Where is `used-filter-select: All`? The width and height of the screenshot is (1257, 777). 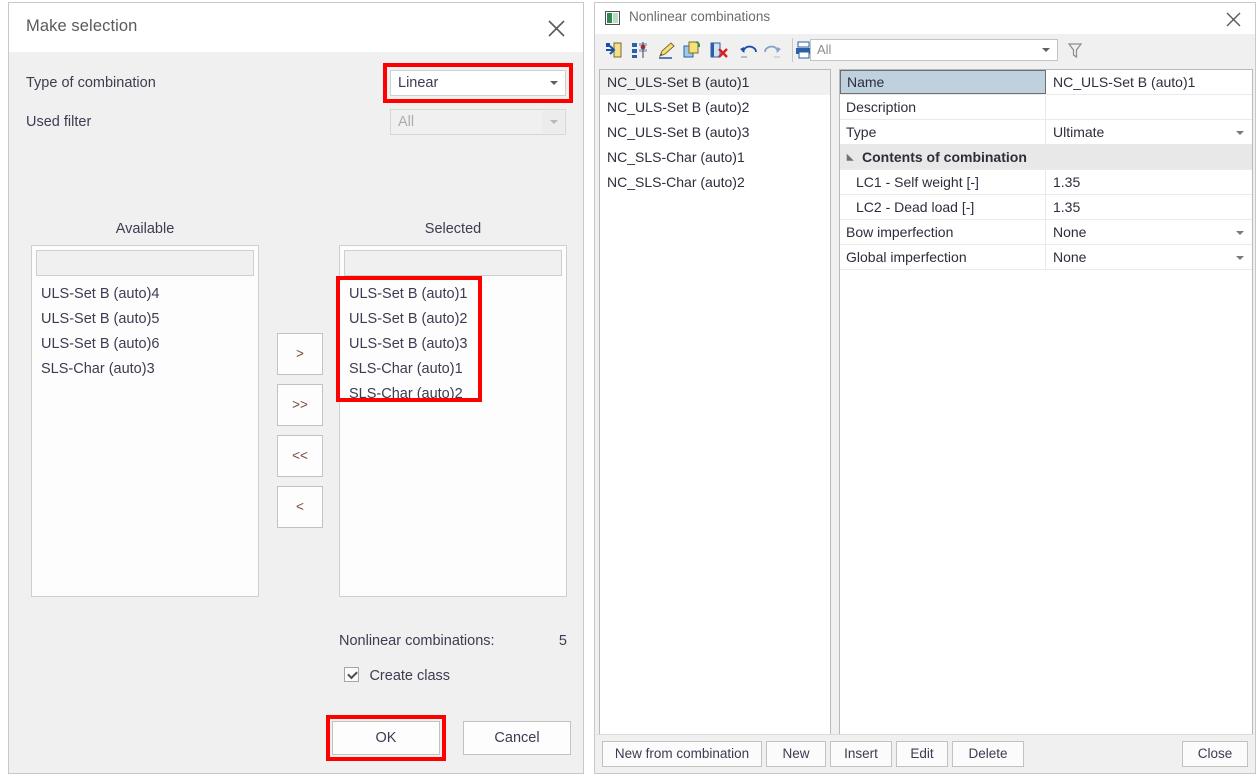
used-filter-select: All is located at coordinates (478, 122).